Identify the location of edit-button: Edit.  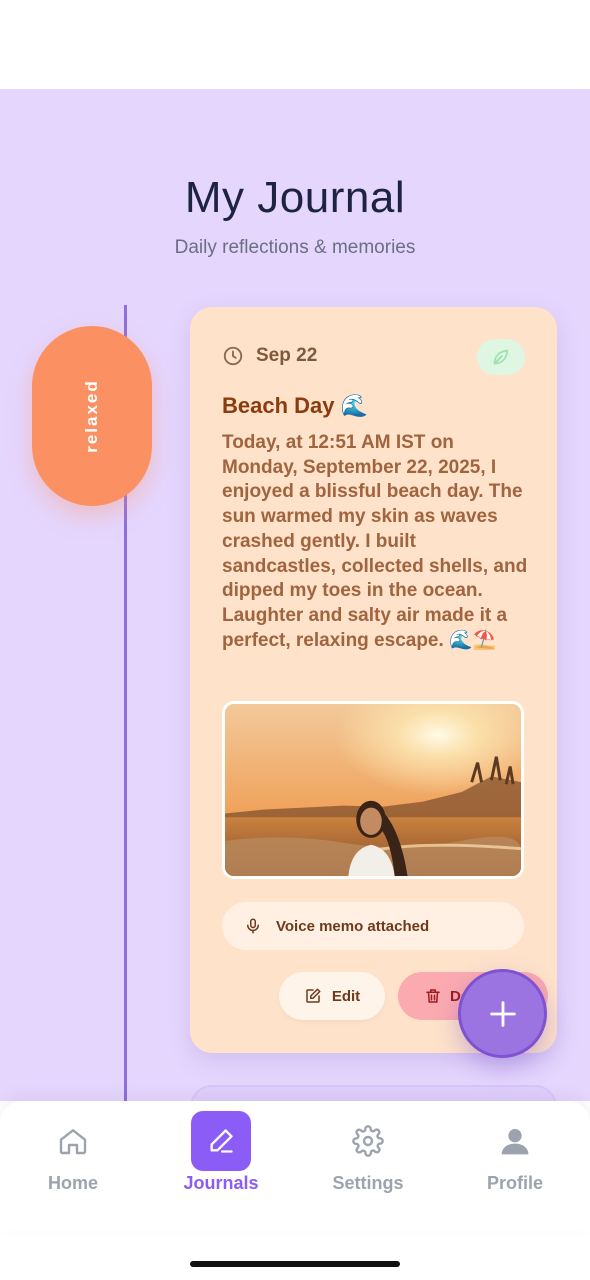
(332, 996).